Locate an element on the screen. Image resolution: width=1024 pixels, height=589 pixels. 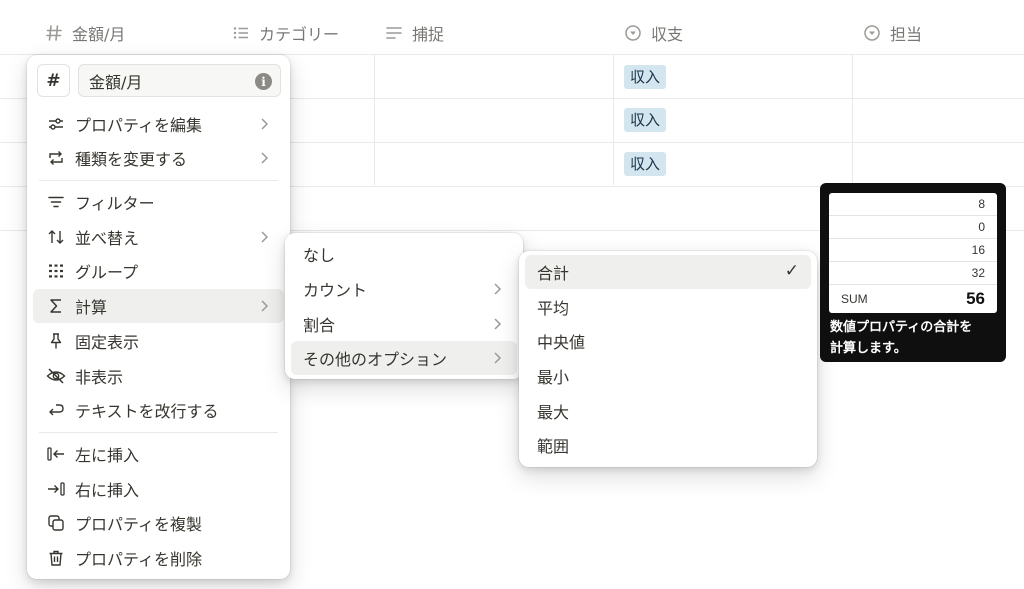
menu-item-edit-property: プロパティを編集 is located at coordinates (158, 124).